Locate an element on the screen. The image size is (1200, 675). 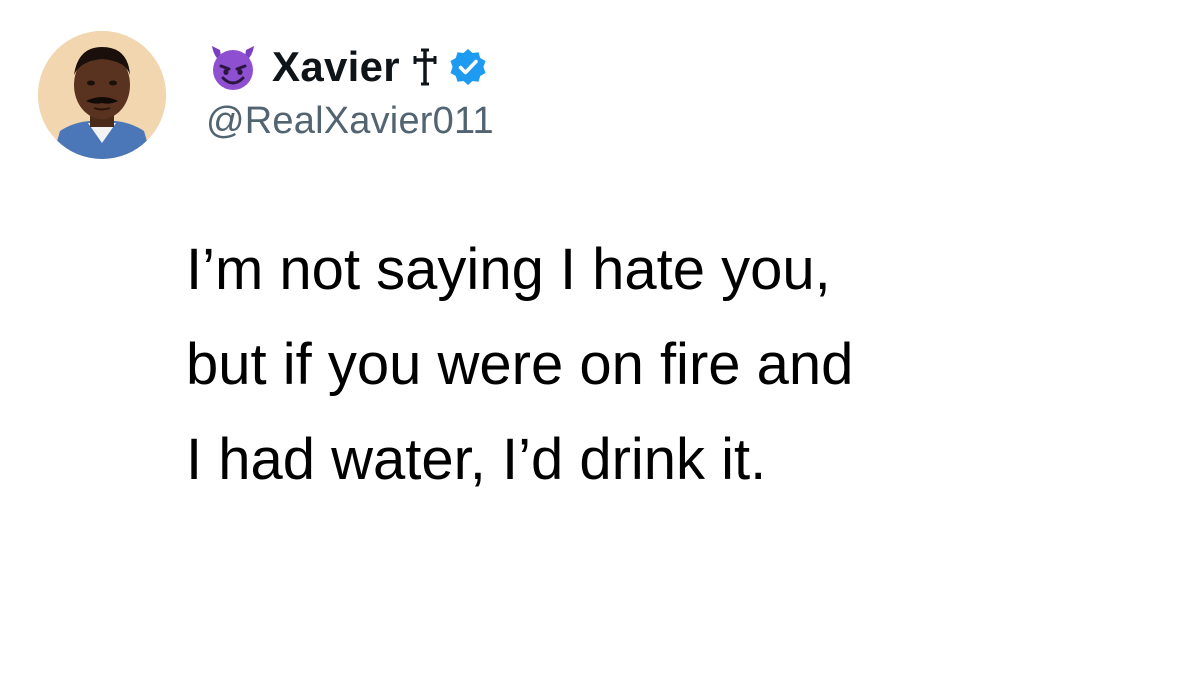
display-name: Xavier is located at coordinates (336, 67).